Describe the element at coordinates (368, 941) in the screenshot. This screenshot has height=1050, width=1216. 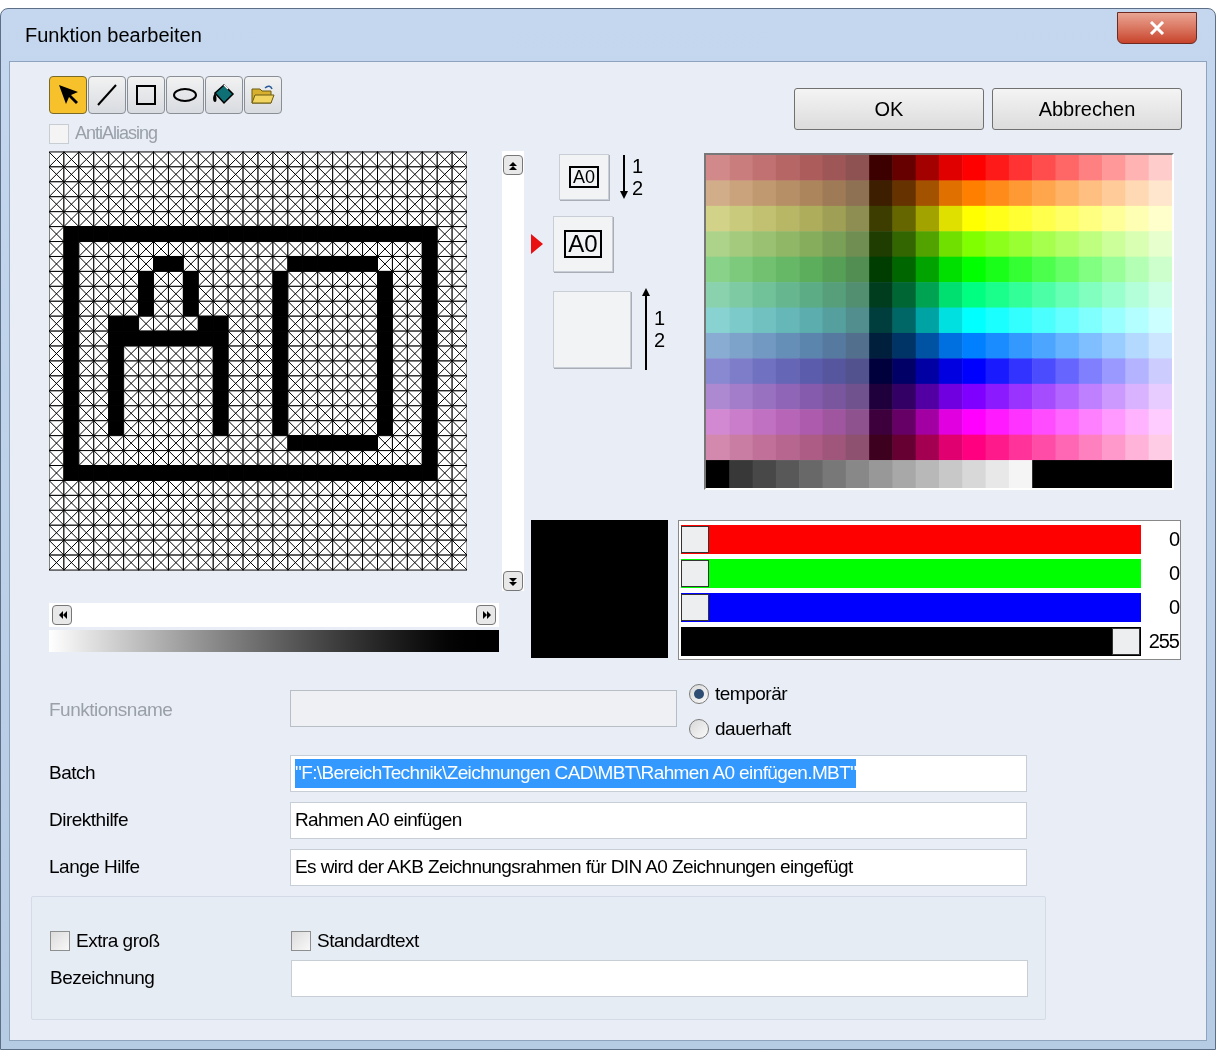
I see `checkbox-label: Standardtext` at that location.